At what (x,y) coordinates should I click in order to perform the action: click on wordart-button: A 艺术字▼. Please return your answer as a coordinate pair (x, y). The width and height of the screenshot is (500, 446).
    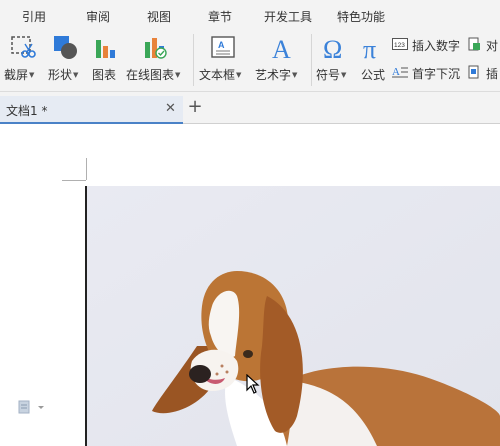
    Looking at the image, I should click on (281, 61).